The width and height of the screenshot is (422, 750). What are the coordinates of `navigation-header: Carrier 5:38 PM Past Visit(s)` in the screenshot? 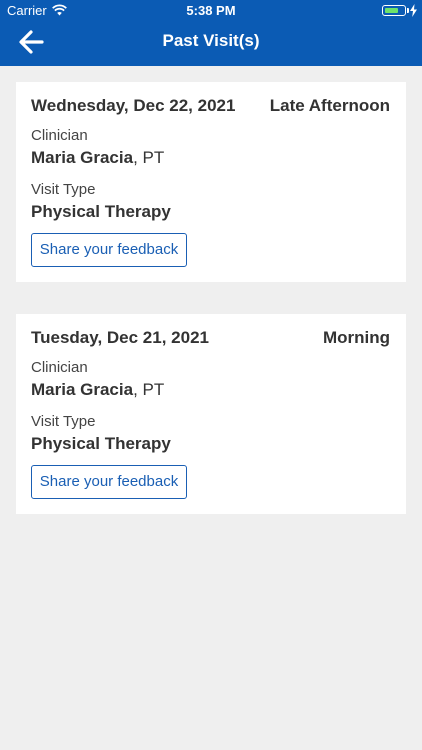 It's located at (211, 33).